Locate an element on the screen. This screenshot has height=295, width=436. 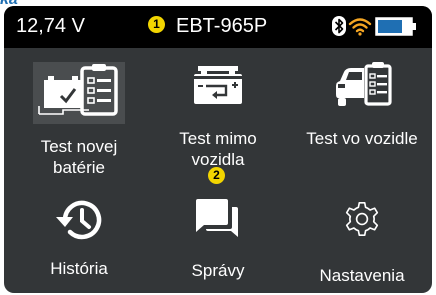
menu-item-settings: Nastavenia is located at coordinates (362, 239).